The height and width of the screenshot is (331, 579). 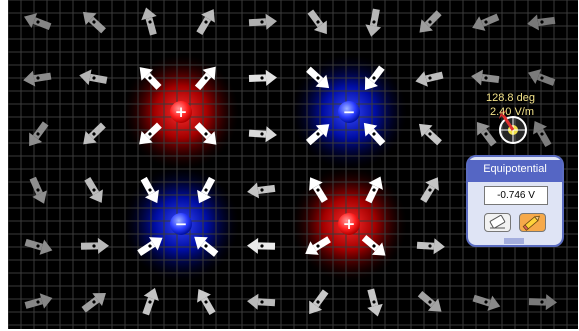 What do you see at coordinates (510, 98) in the screenshot?
I see `sensor-angle-readout: 128.8 deg` at bounding box center [510, 98].